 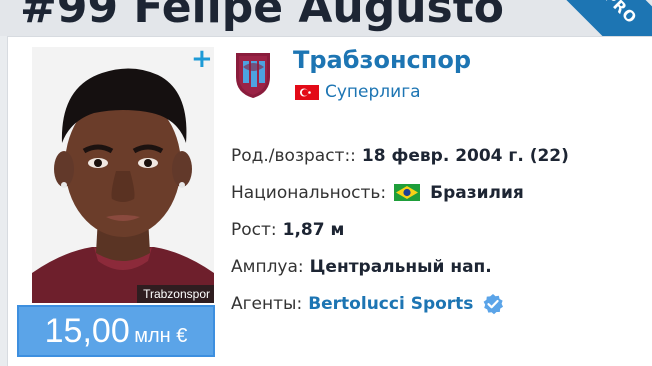 What do you see at coordinates (253, 75) in the screenshot?
I see `trabzonspor-crest-icon` at bounding box center [253, 75].